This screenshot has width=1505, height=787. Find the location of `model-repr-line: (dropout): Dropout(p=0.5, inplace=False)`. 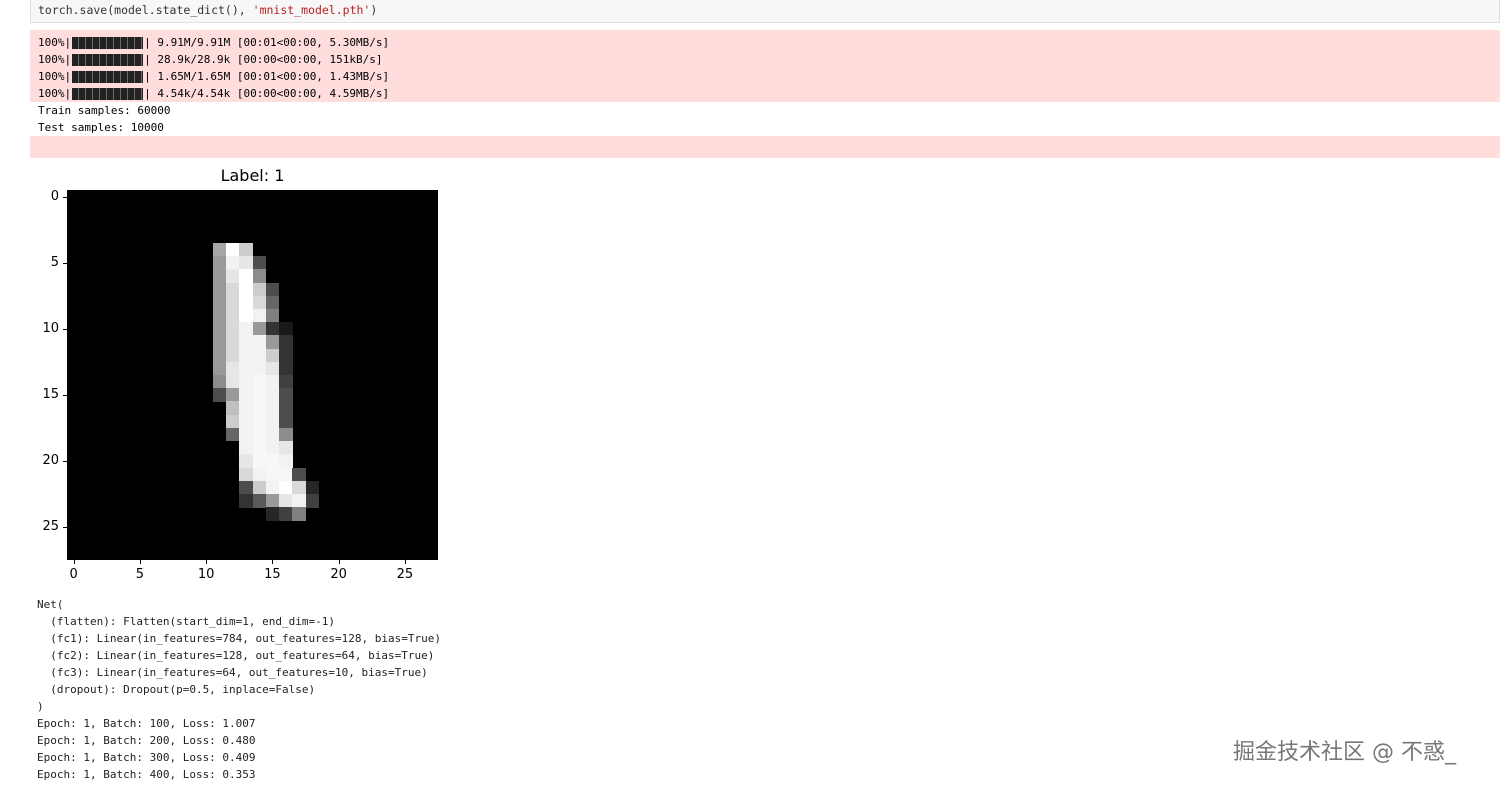

model-repr-line: (dropout): Dropout(p=0.5, inplace=False) is located at coordinates (176, 689).